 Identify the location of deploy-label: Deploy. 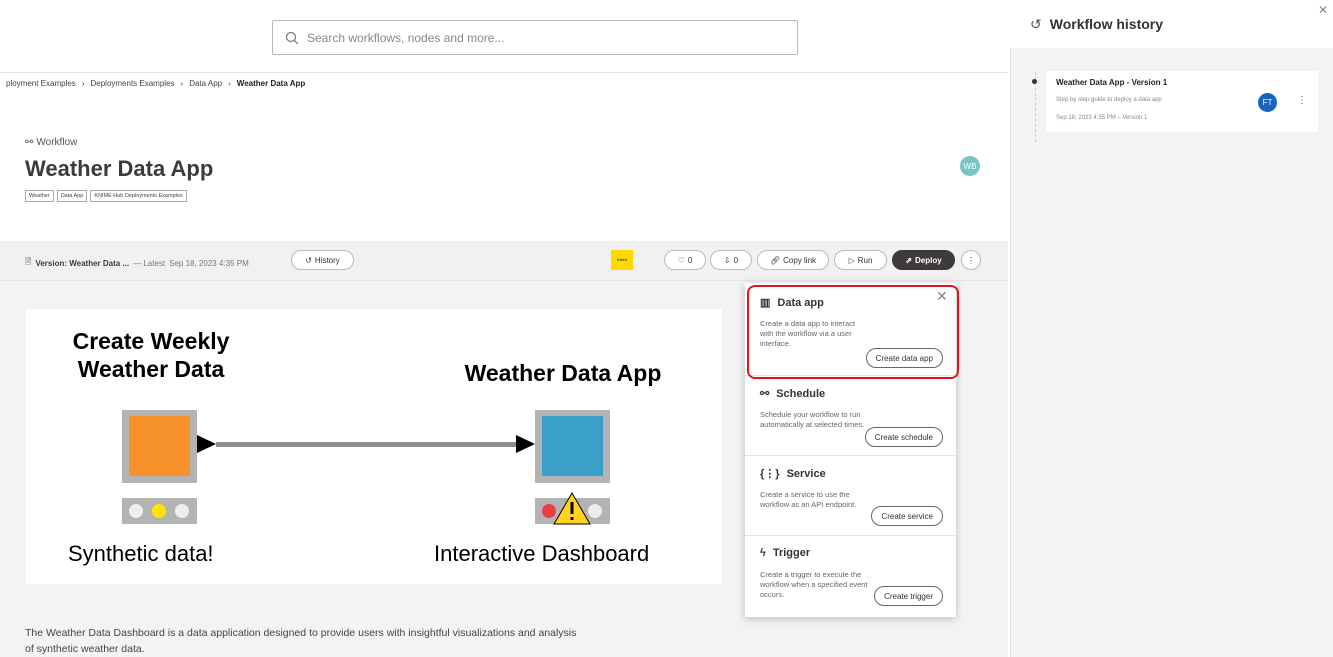
(928, 260).